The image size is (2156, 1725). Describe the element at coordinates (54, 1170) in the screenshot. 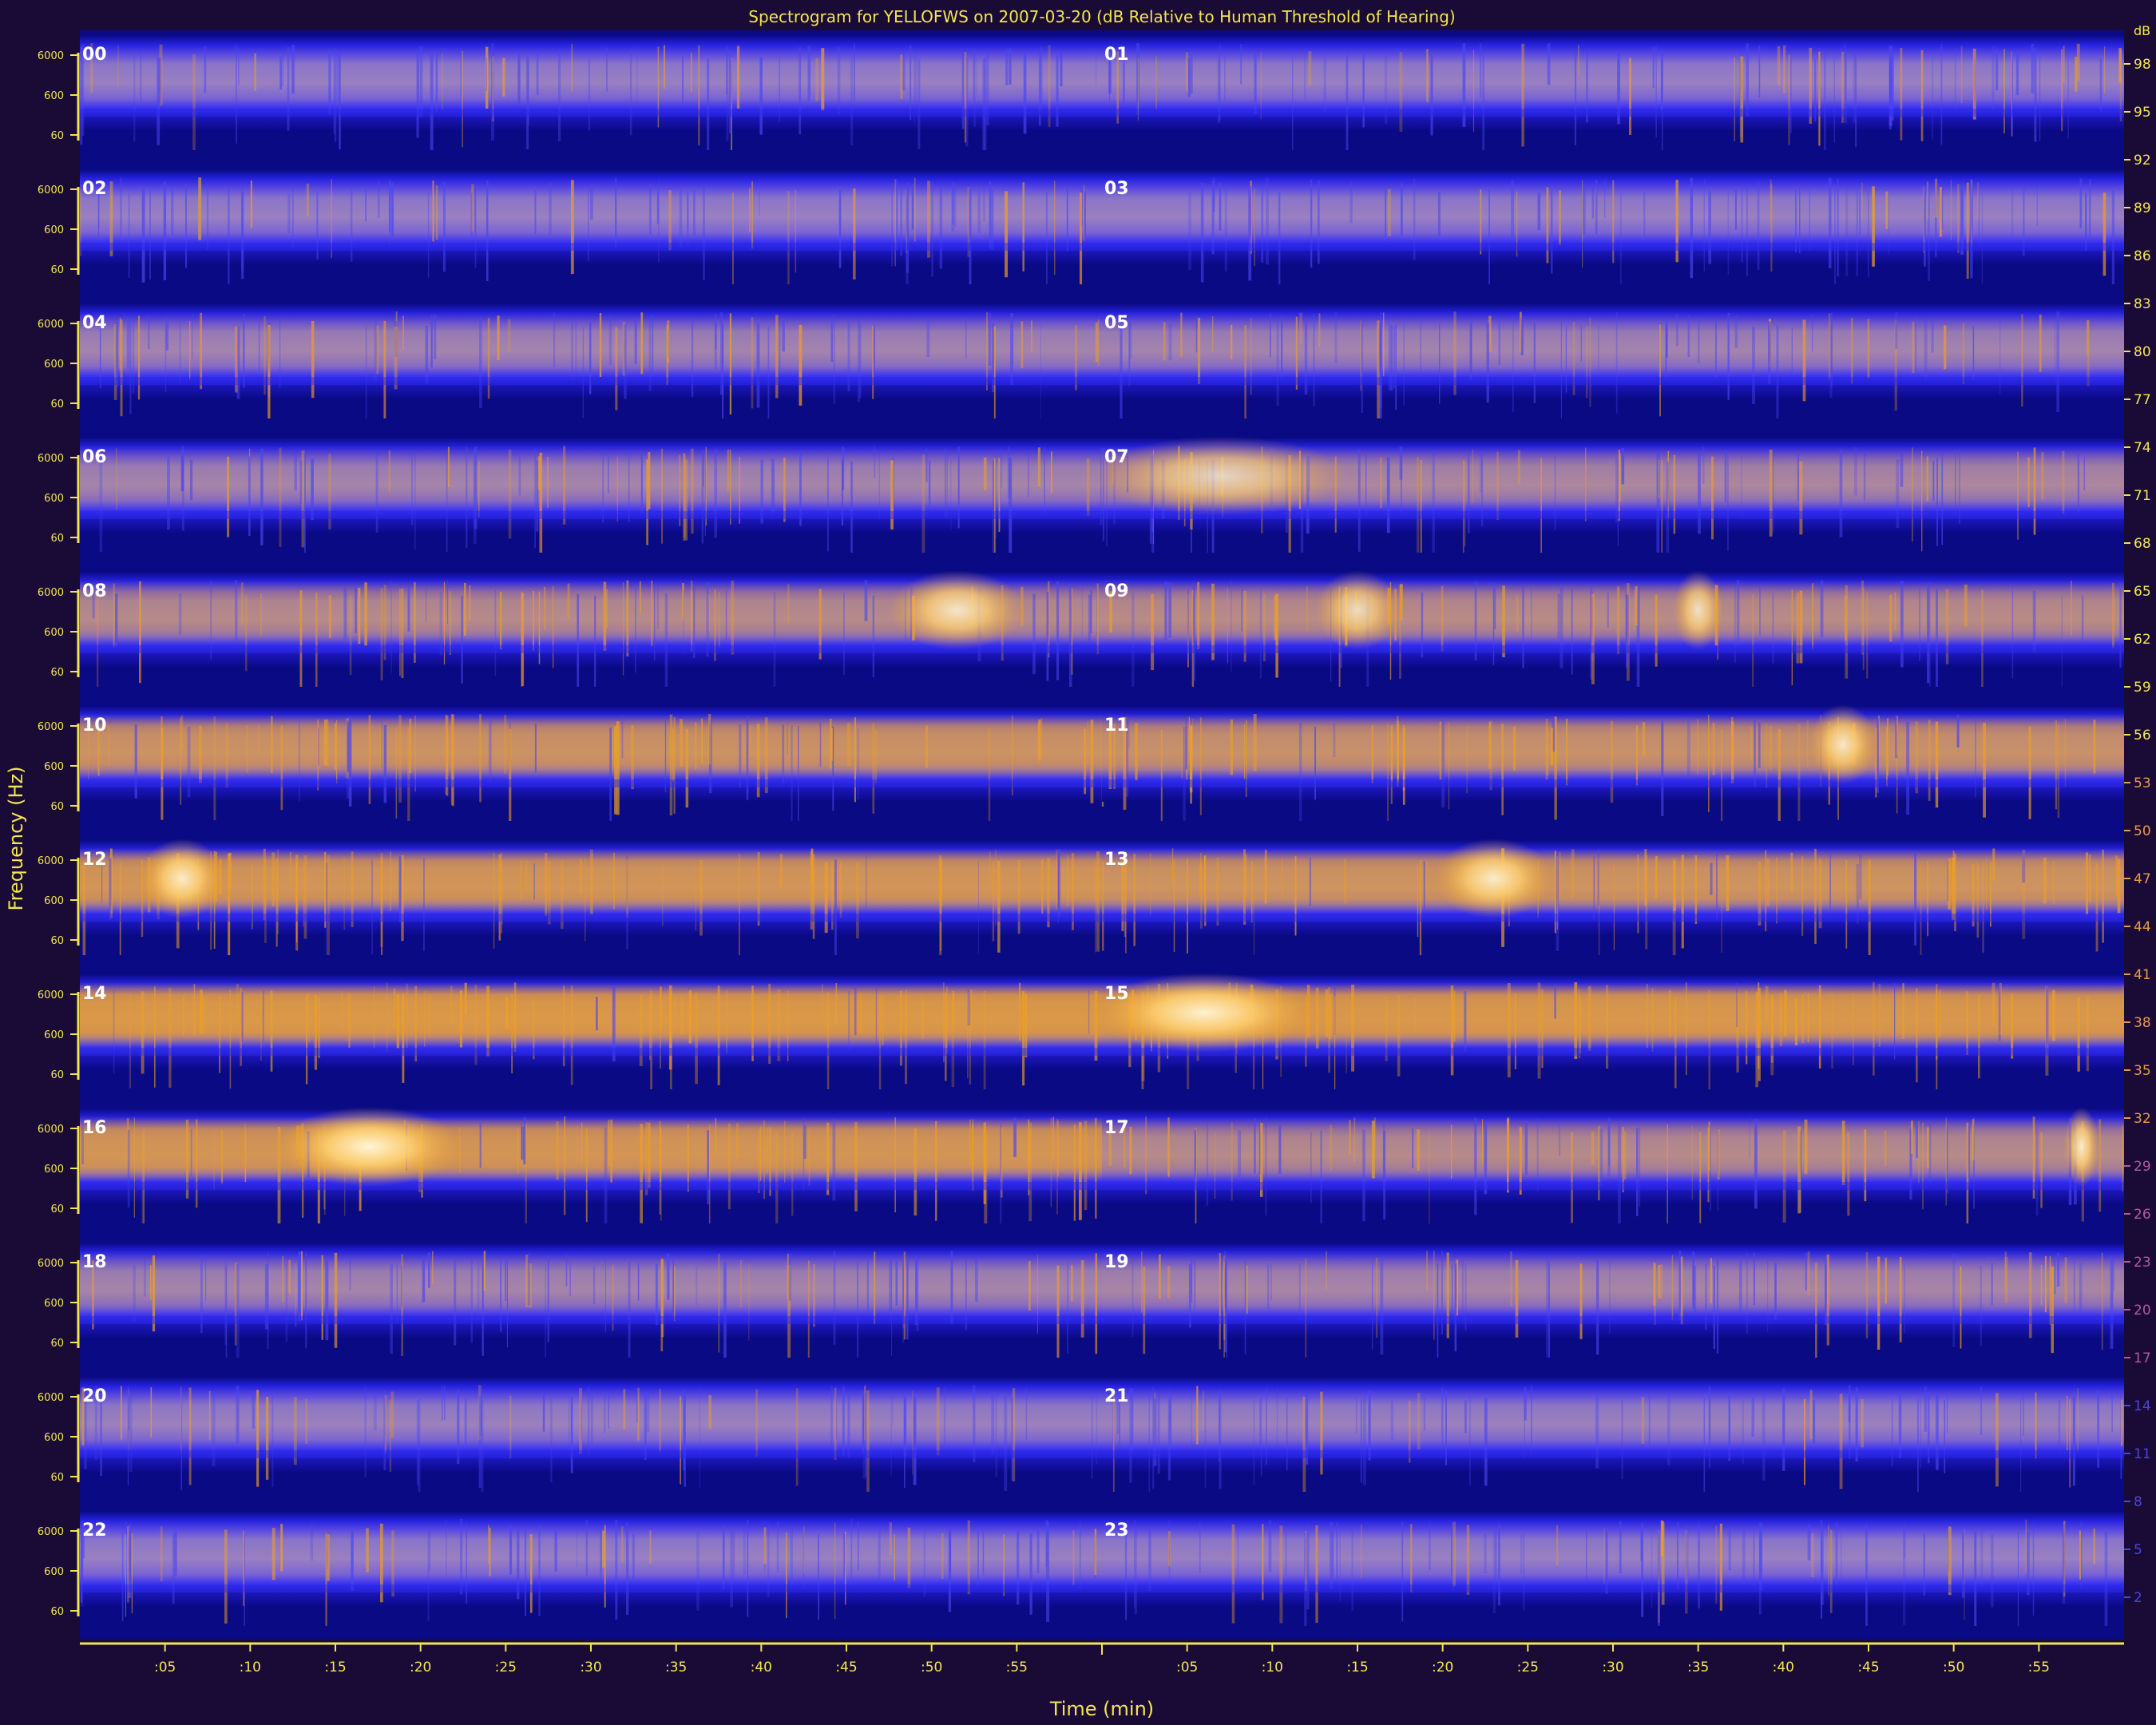

I see `y-tick-label: 600` at that location.